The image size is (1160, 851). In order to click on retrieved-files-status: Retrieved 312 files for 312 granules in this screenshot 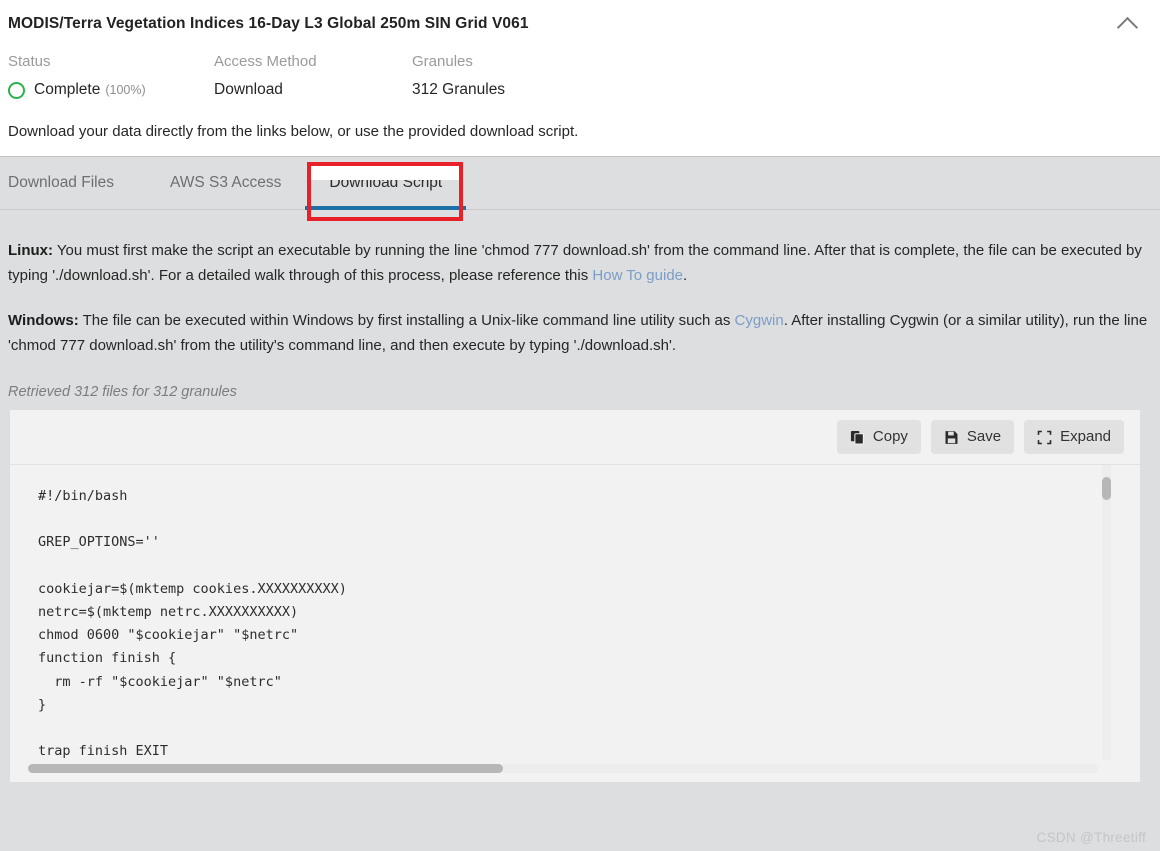, I will do `click(122, 392)`.